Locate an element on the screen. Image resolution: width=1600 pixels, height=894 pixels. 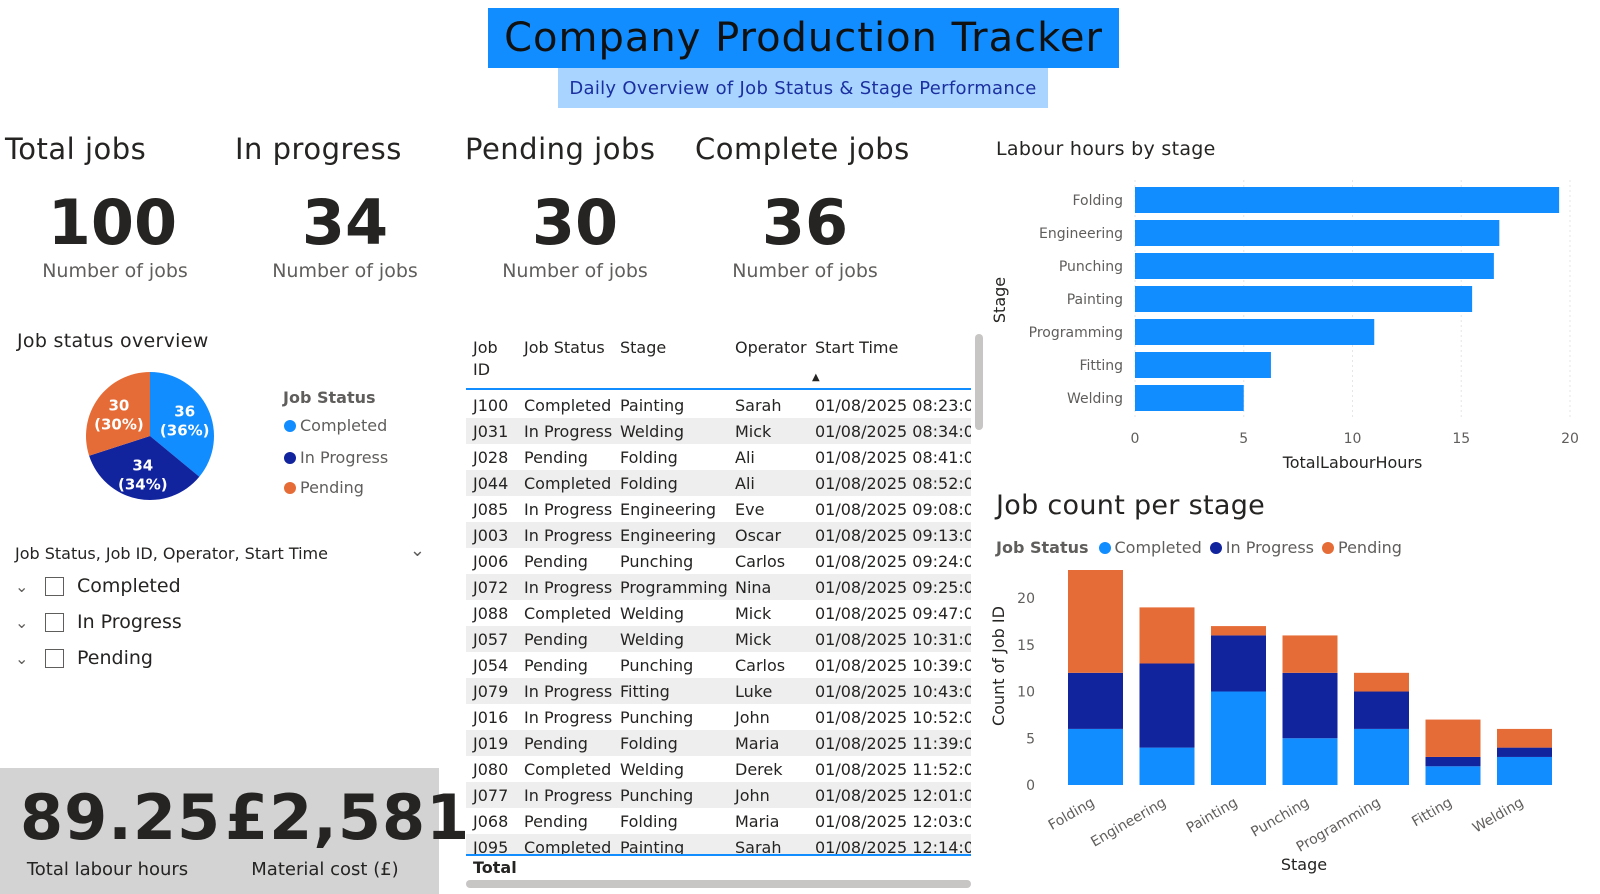
bar-welding is located at coordinates (1189, 398).